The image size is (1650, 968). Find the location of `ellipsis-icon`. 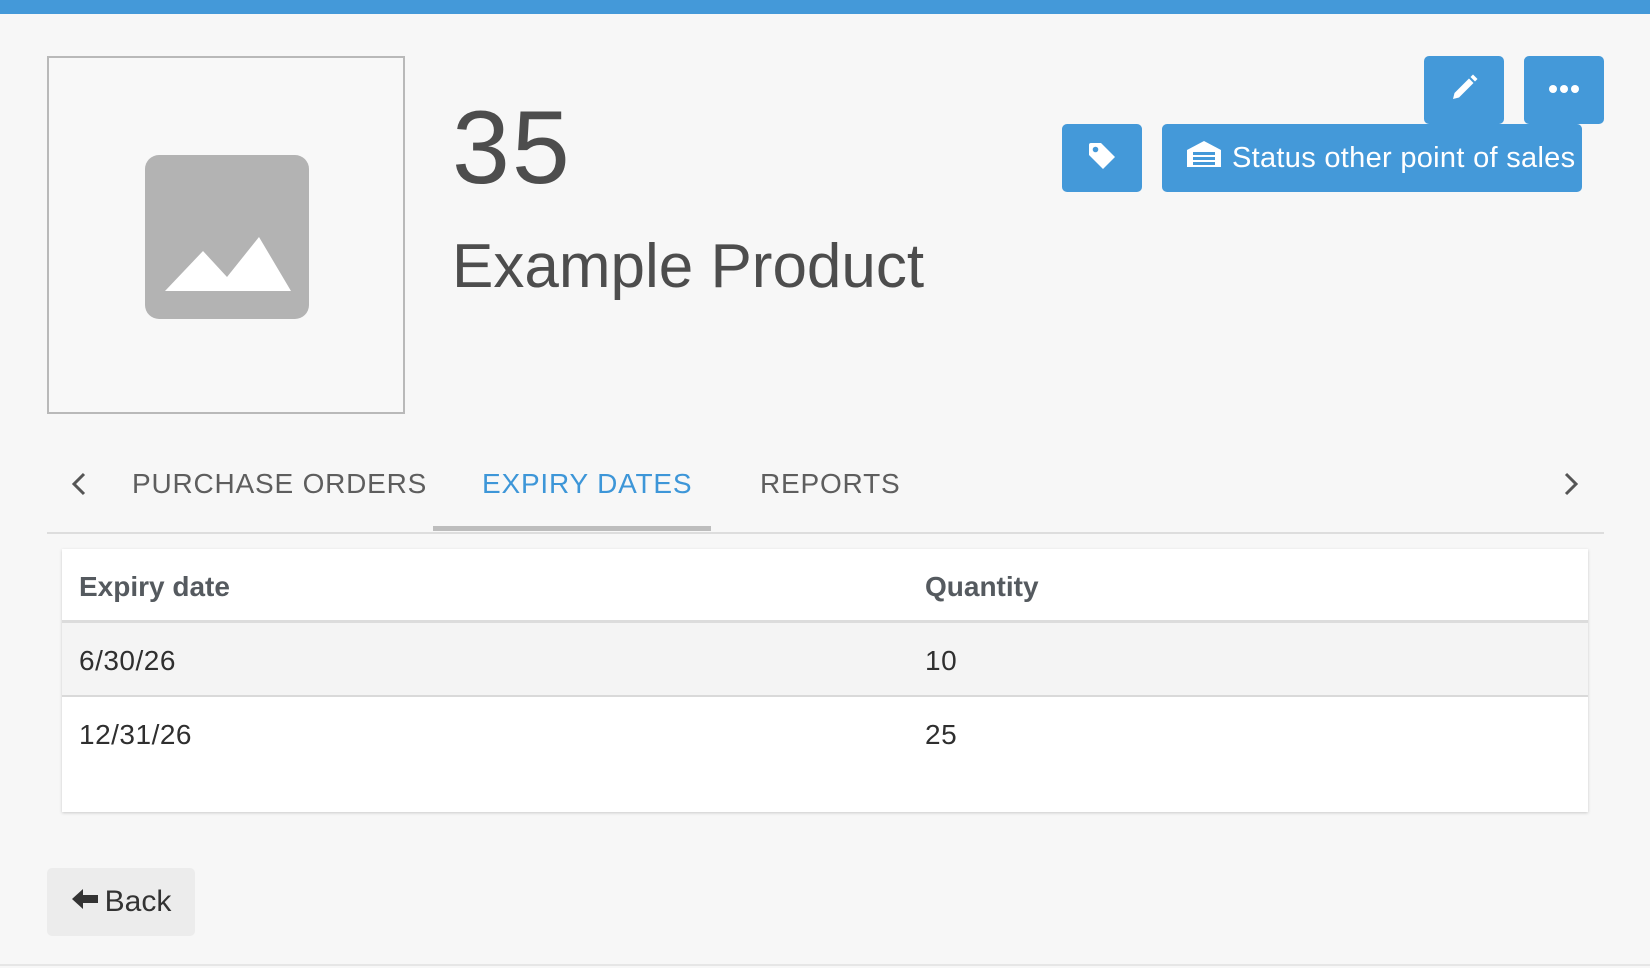

ellipsis-icon is located at coordinates (1564, 90).